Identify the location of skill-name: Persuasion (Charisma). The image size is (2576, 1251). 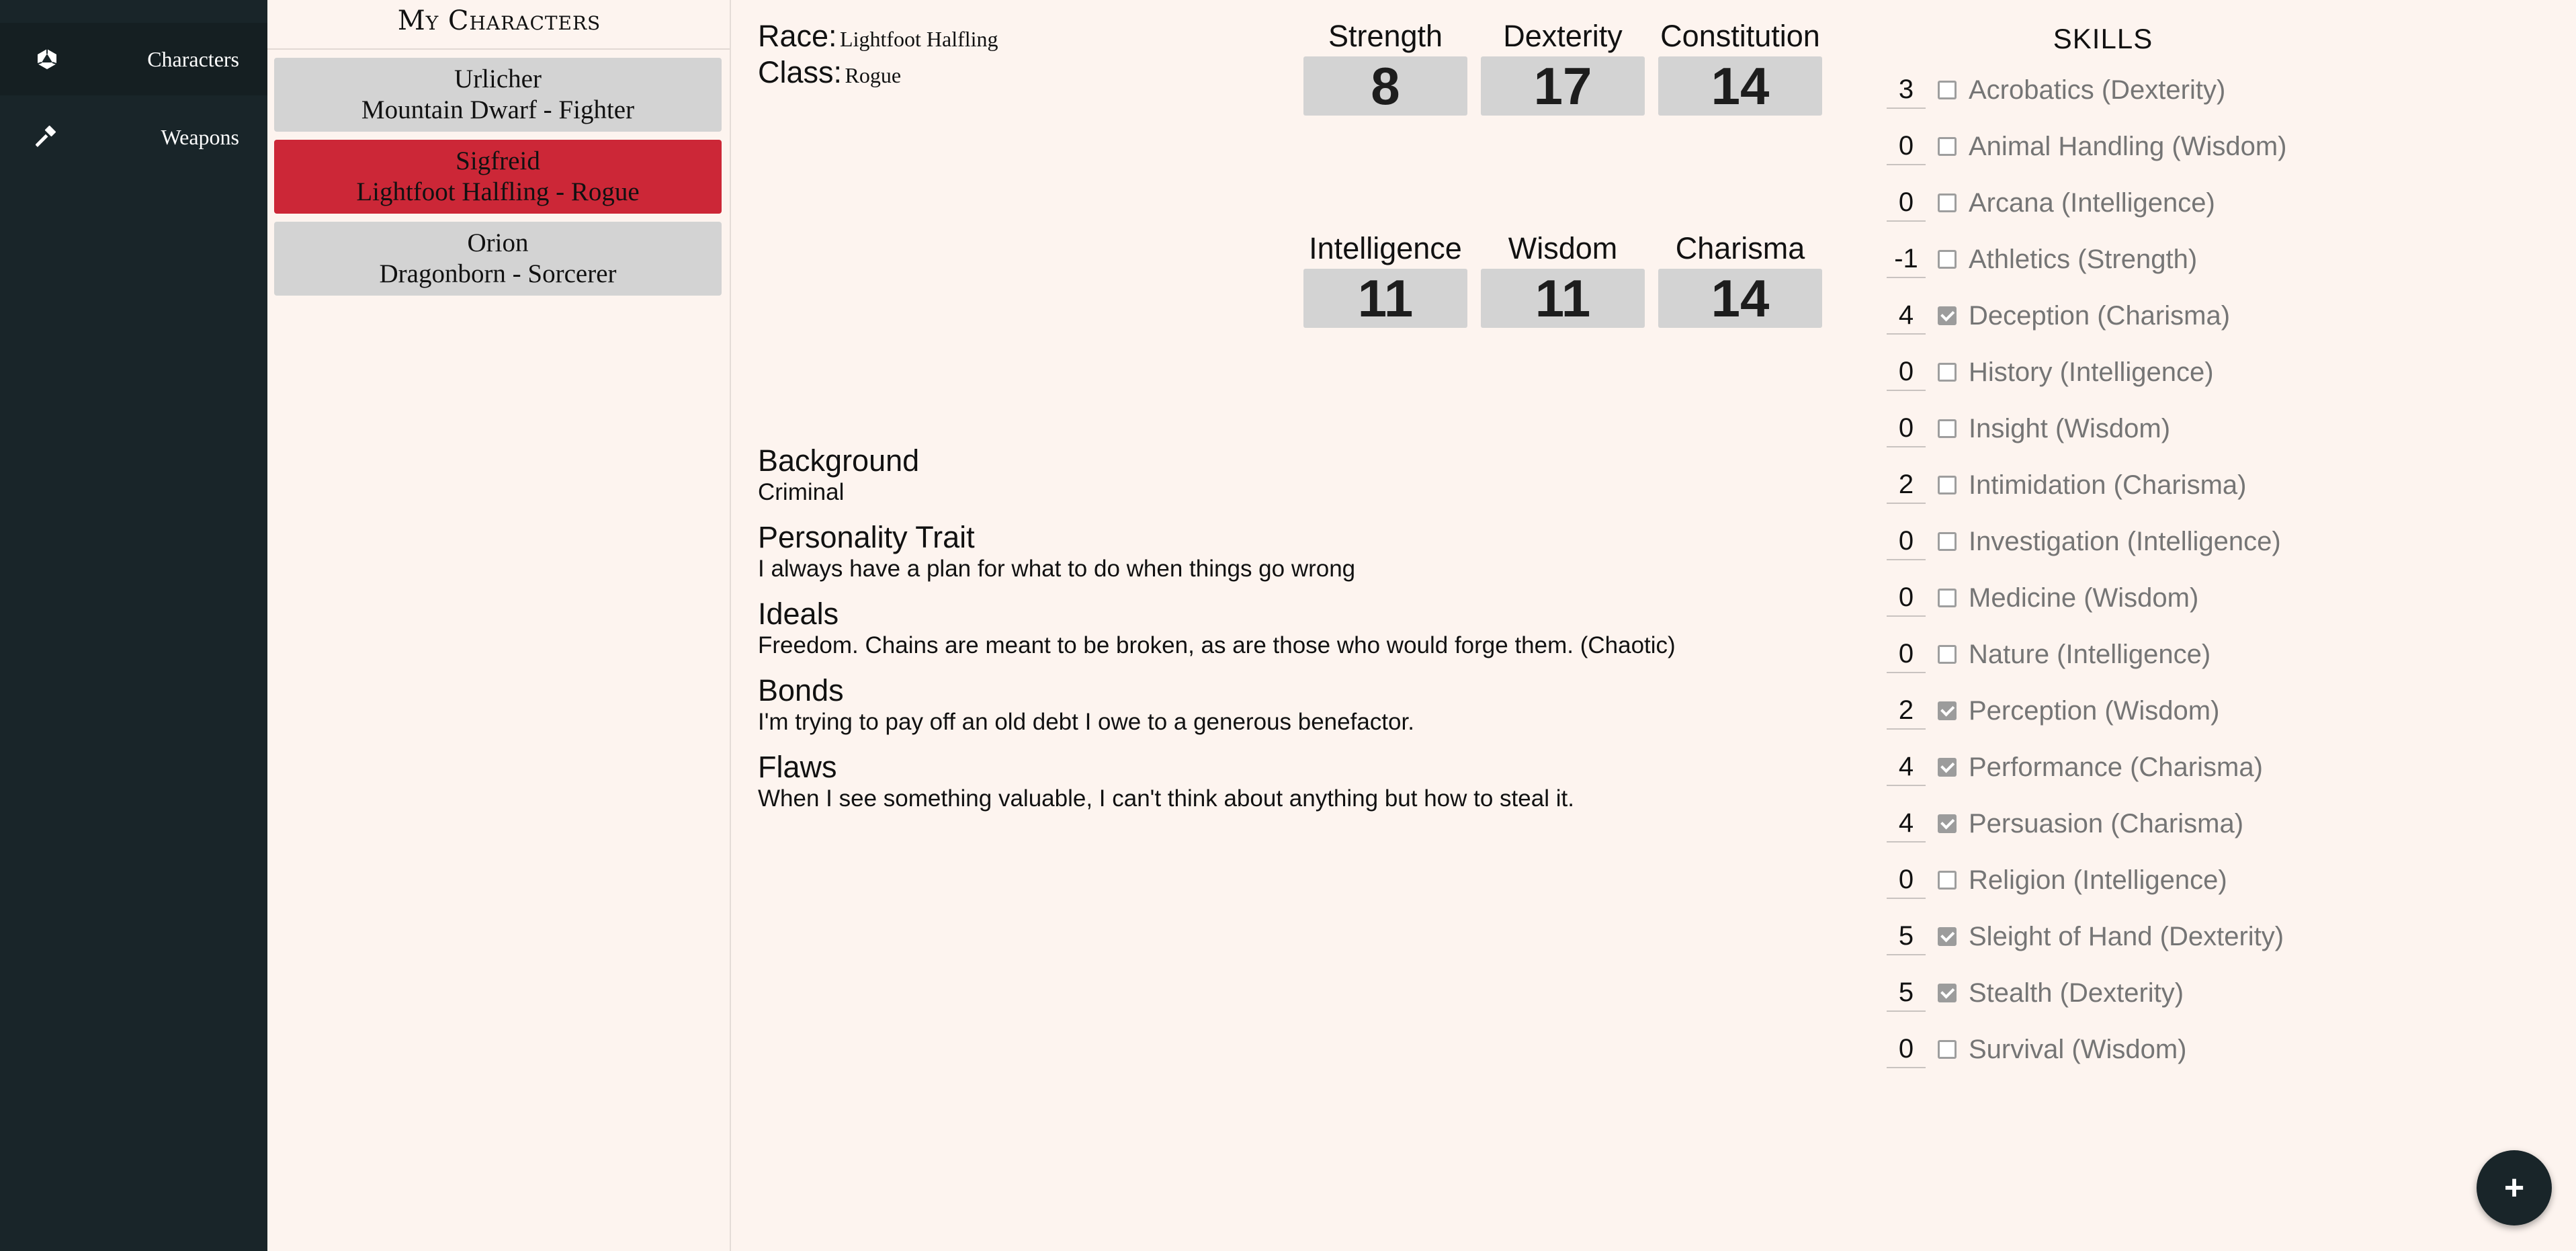
(2106, 823).